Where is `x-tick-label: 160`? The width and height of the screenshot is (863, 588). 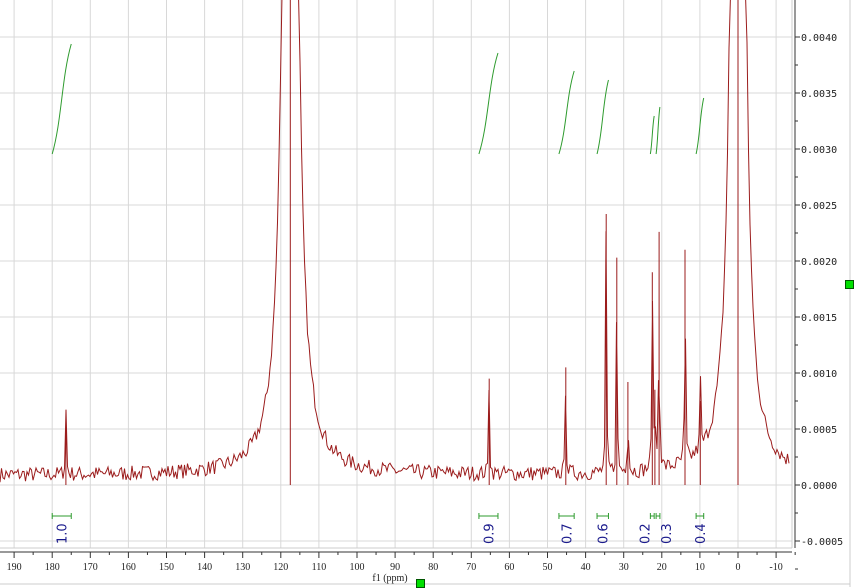 x-tick-label: 160 is located at coordinates (128, 567).